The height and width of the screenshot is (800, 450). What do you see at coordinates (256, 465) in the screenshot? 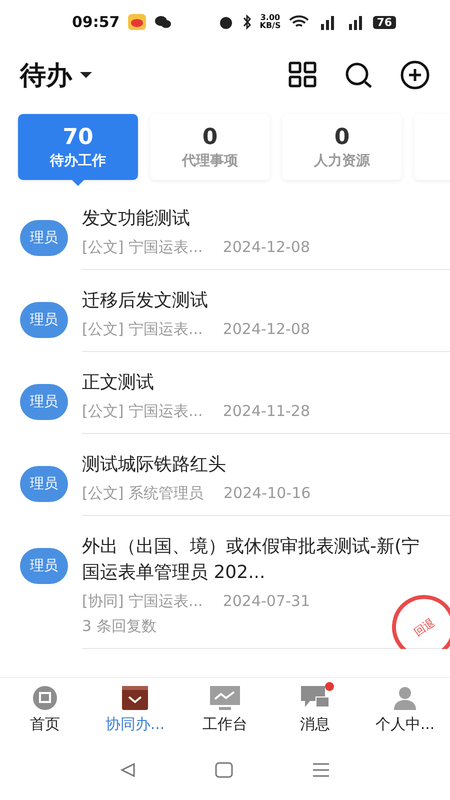
I see `item-title: 测试城际铁路红头` at bounding box center [256, 465].